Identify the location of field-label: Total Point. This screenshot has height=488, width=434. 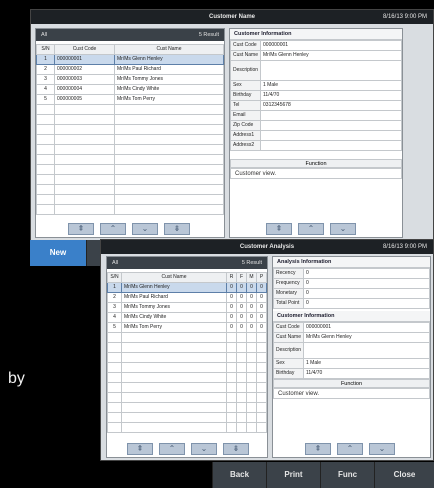
(288, 303).